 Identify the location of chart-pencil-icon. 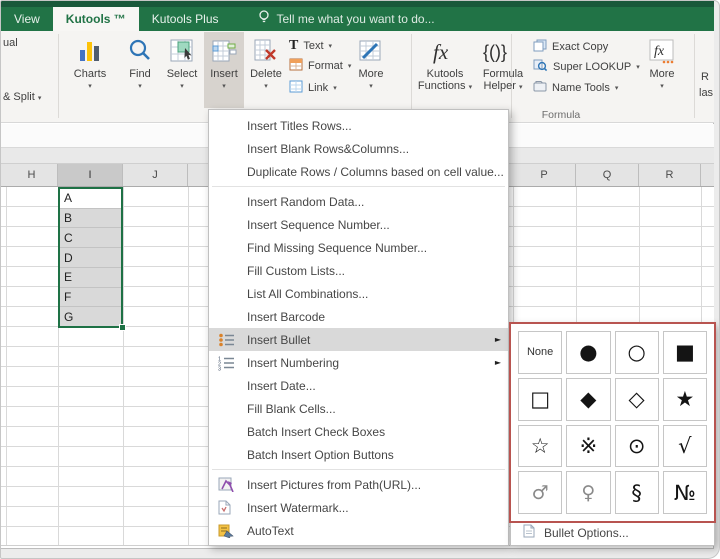
(371, 51).